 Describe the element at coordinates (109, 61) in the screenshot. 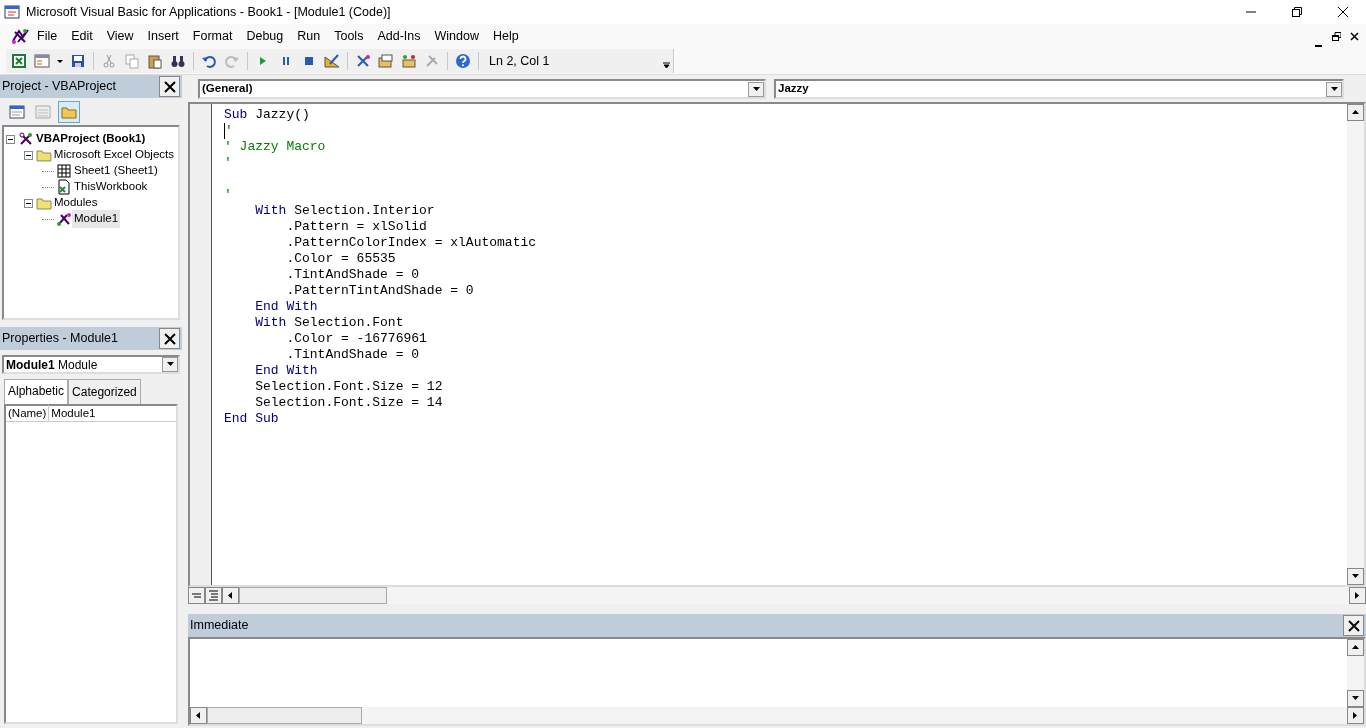

I see `scissors-icon` at that location.